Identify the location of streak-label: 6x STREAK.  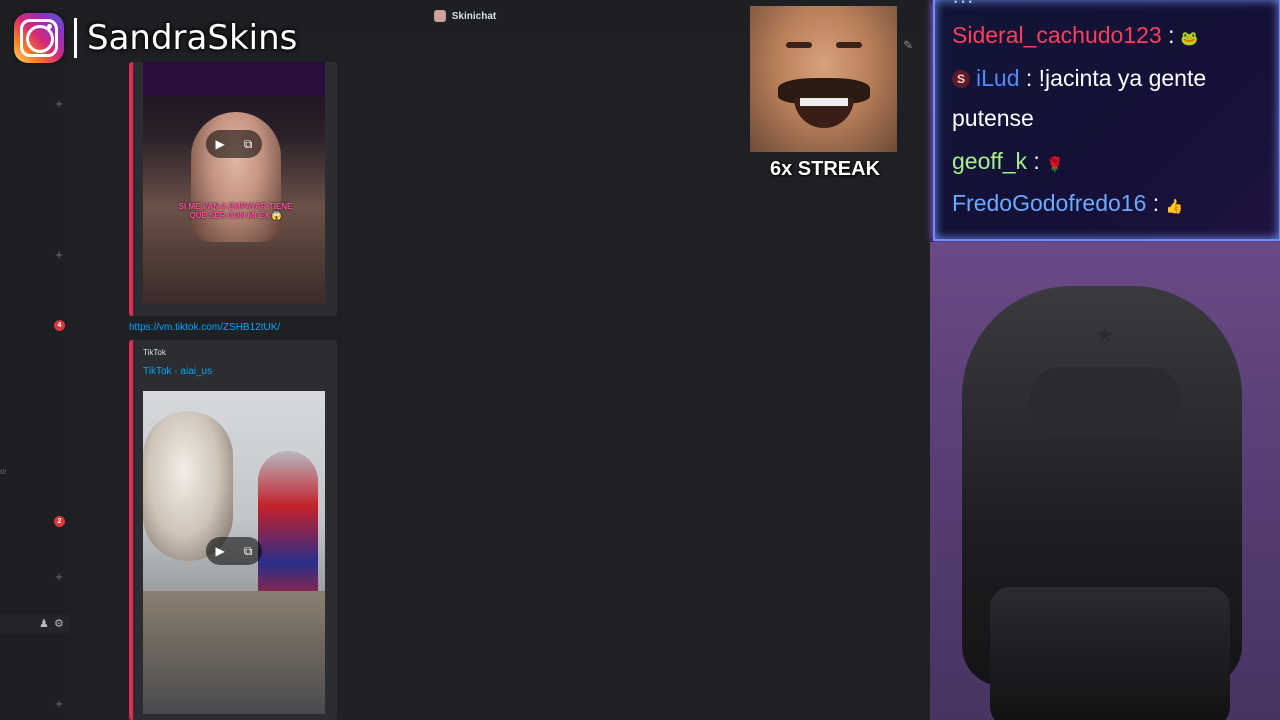
(825, 169).